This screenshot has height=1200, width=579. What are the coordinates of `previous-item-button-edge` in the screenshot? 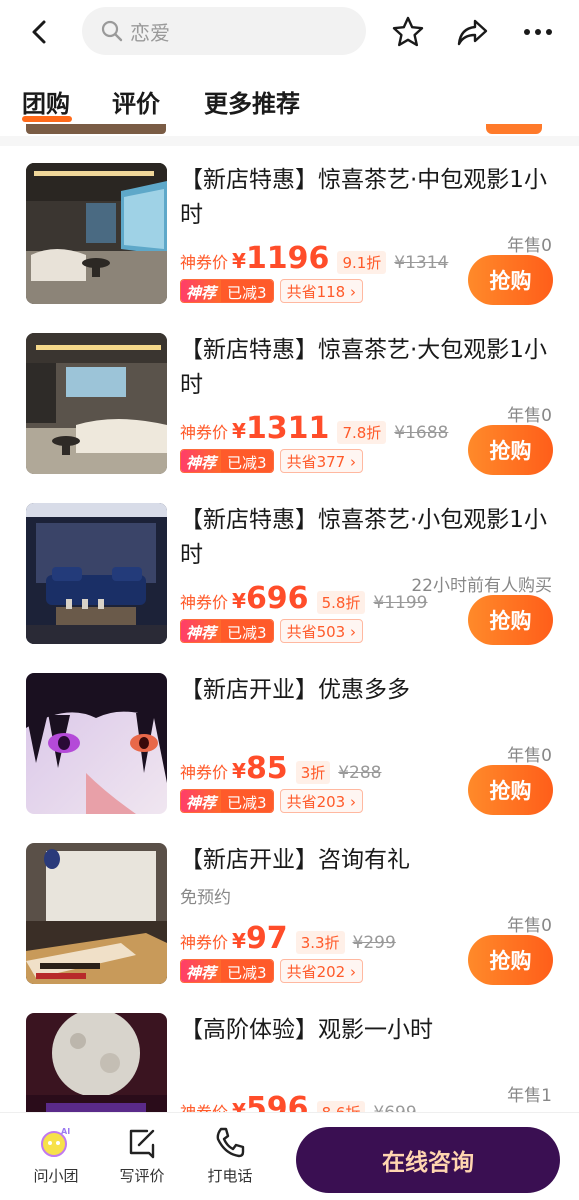 It's located at (514, 129).